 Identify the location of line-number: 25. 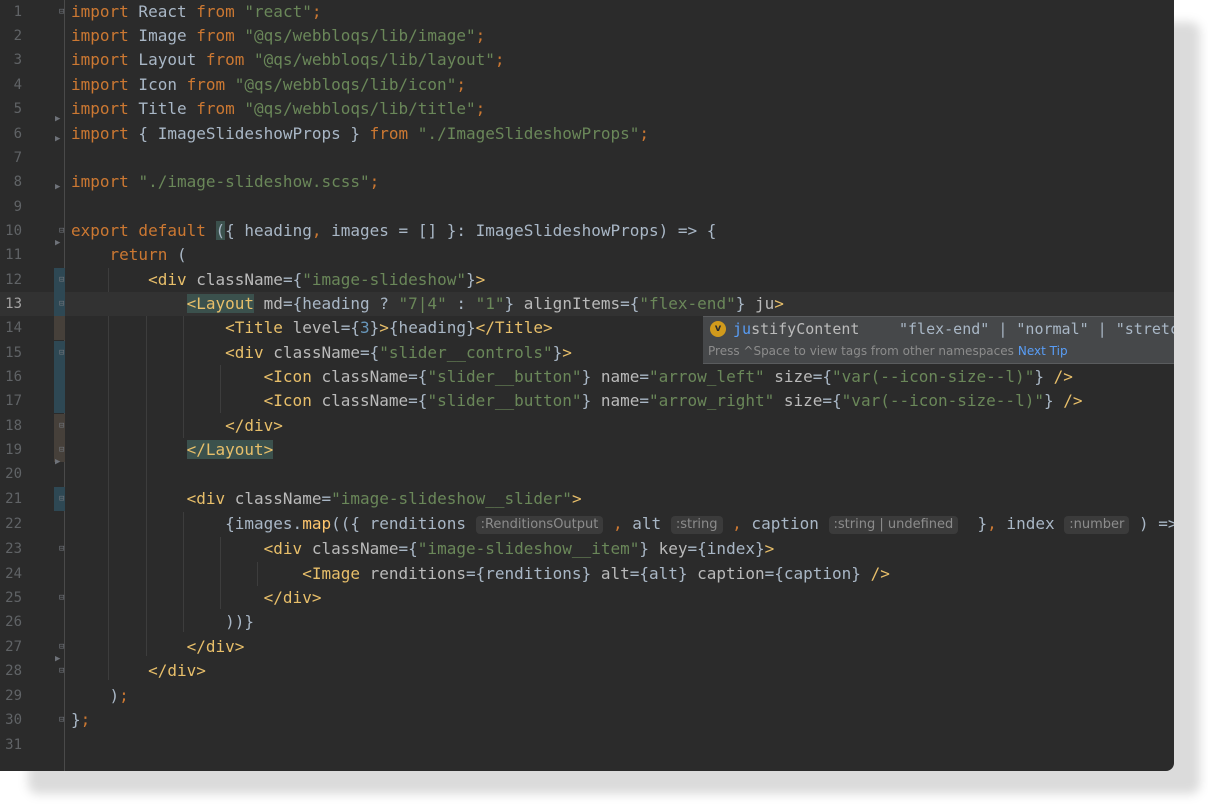
(13, 598).